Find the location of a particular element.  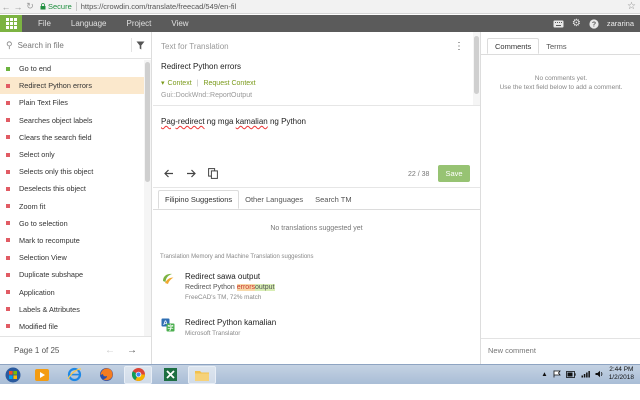

menu-file: File is located at coordinates (44, 23).